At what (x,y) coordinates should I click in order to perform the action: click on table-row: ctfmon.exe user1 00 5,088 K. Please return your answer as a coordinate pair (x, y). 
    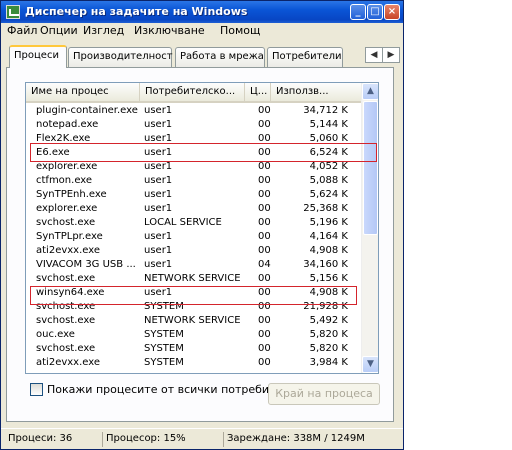
    Looking at the image, I should click on (193, 181).